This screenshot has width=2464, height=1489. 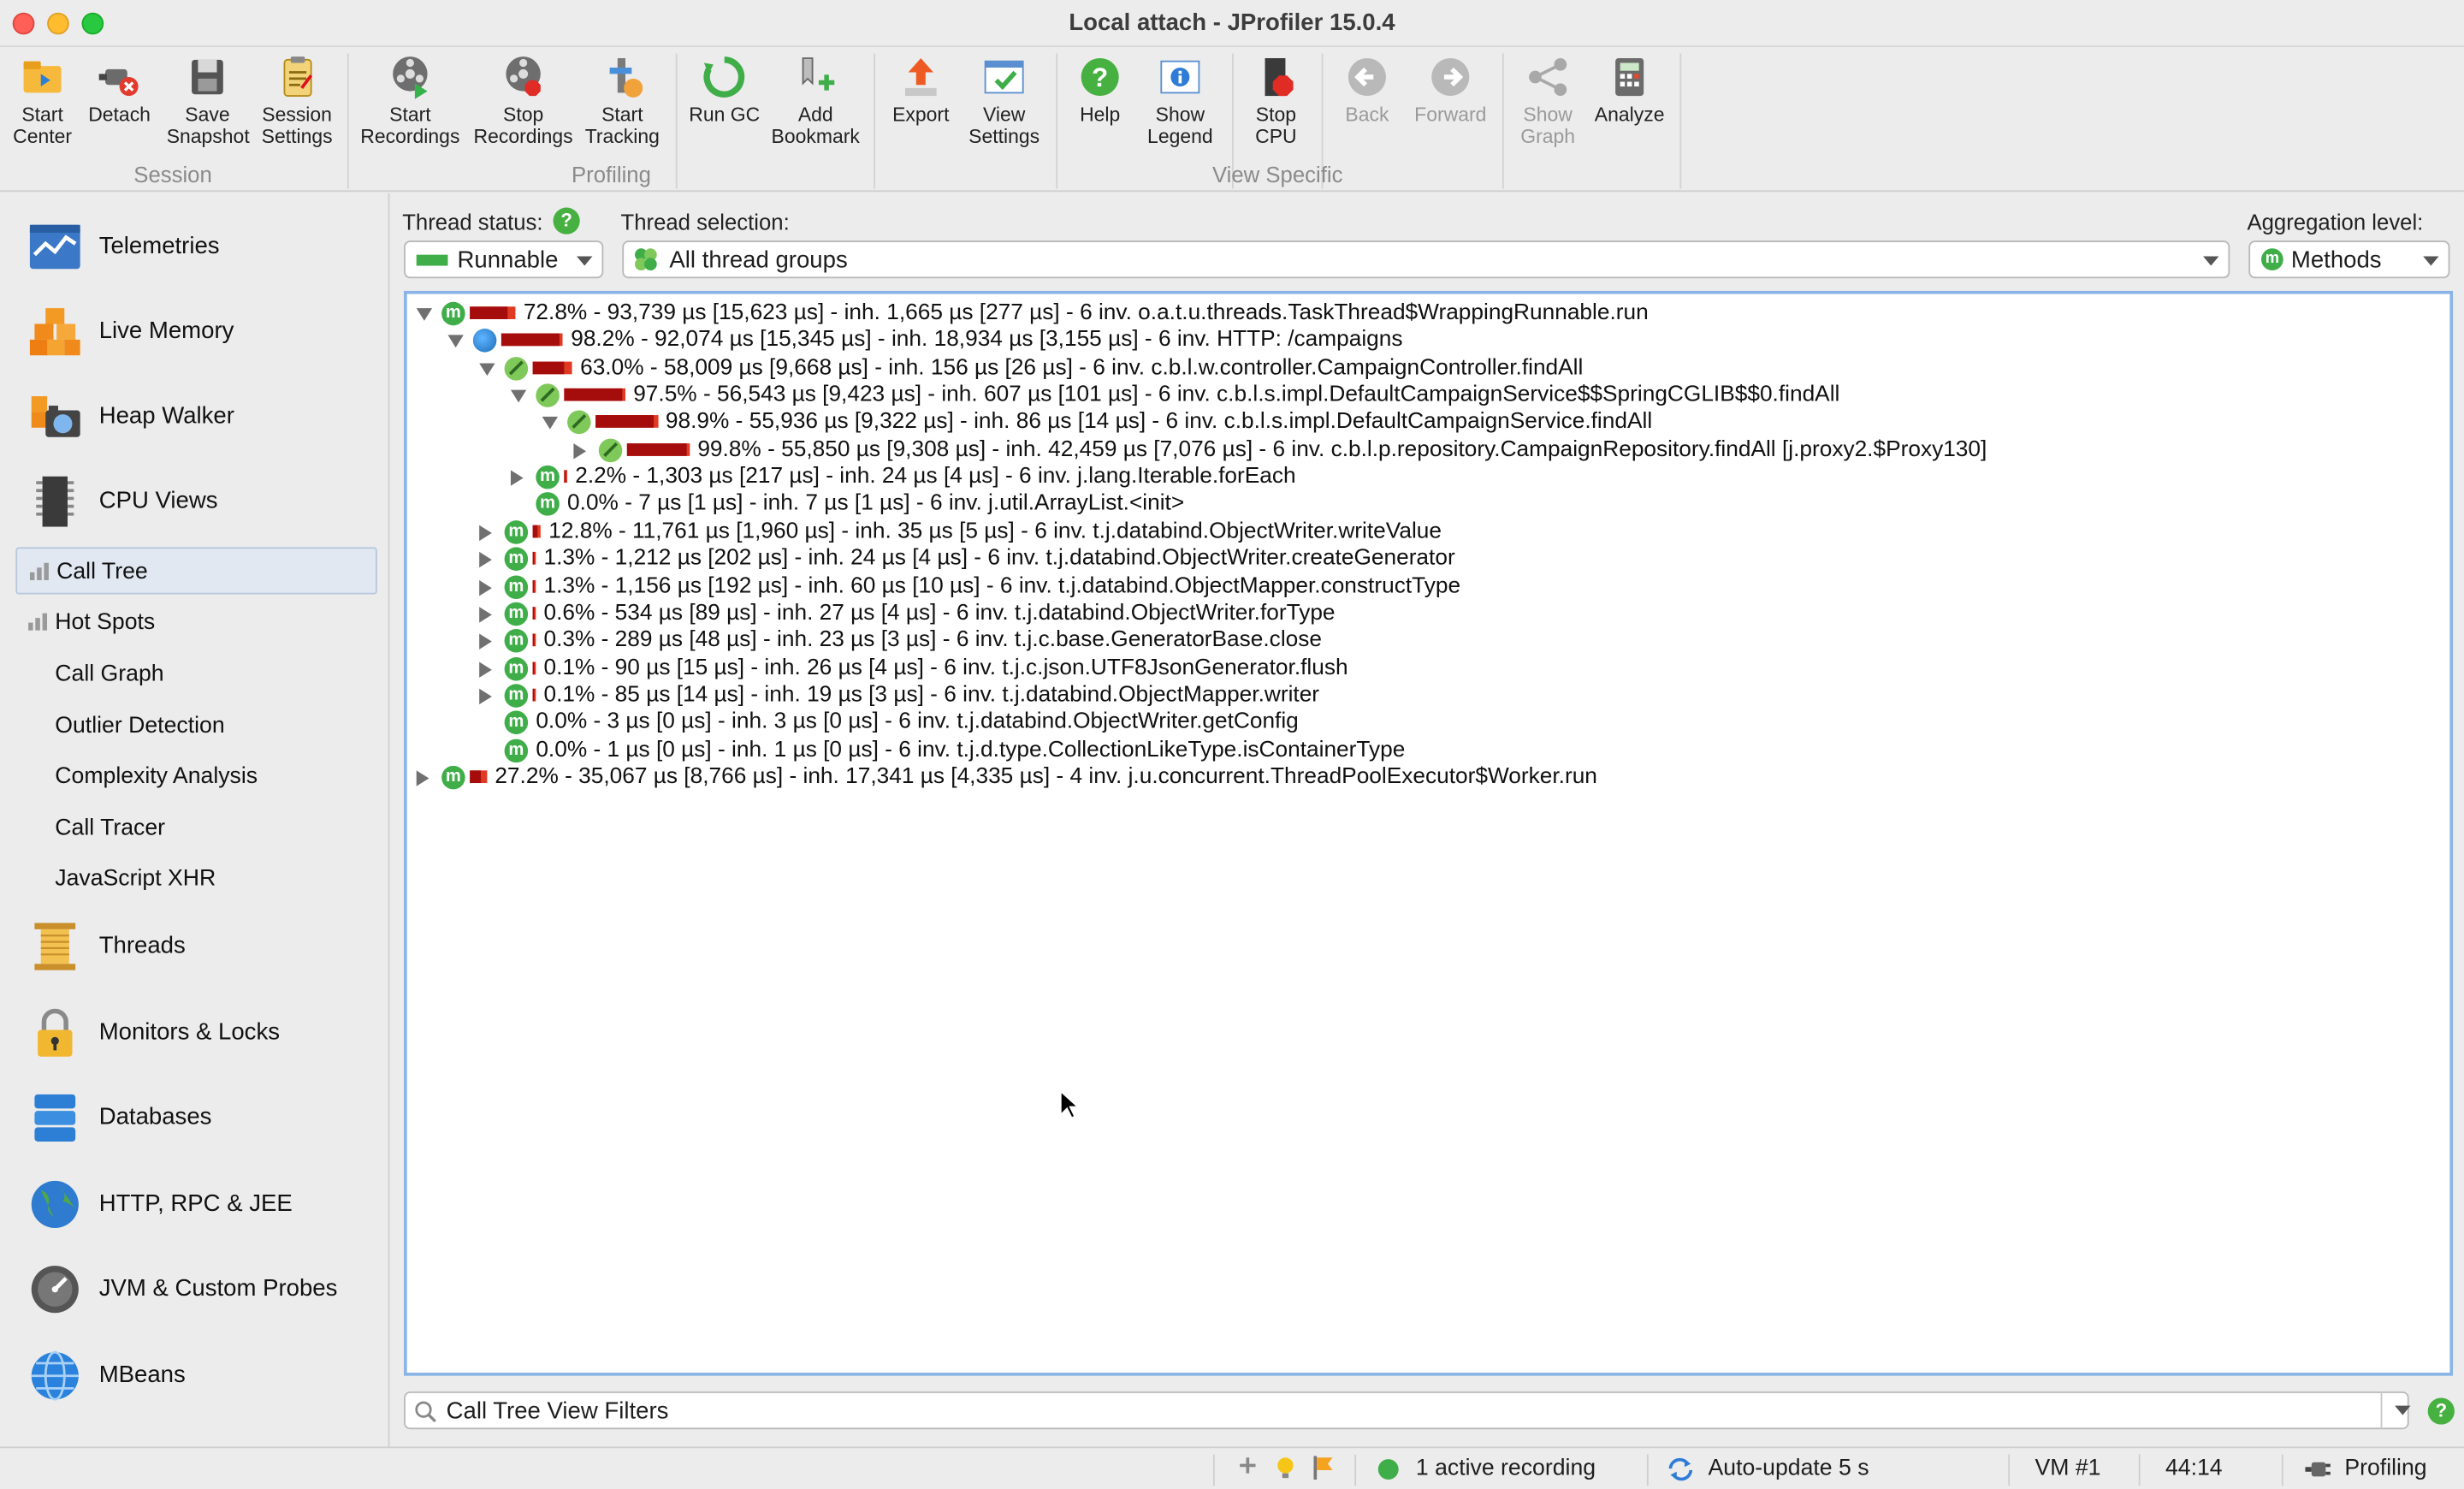 What do you see at coordinates (195, 1032) in the screenshot?
I see `sidebar-item-monitors-locks: Monitors & Locks` at bounding box center [195, 1032].